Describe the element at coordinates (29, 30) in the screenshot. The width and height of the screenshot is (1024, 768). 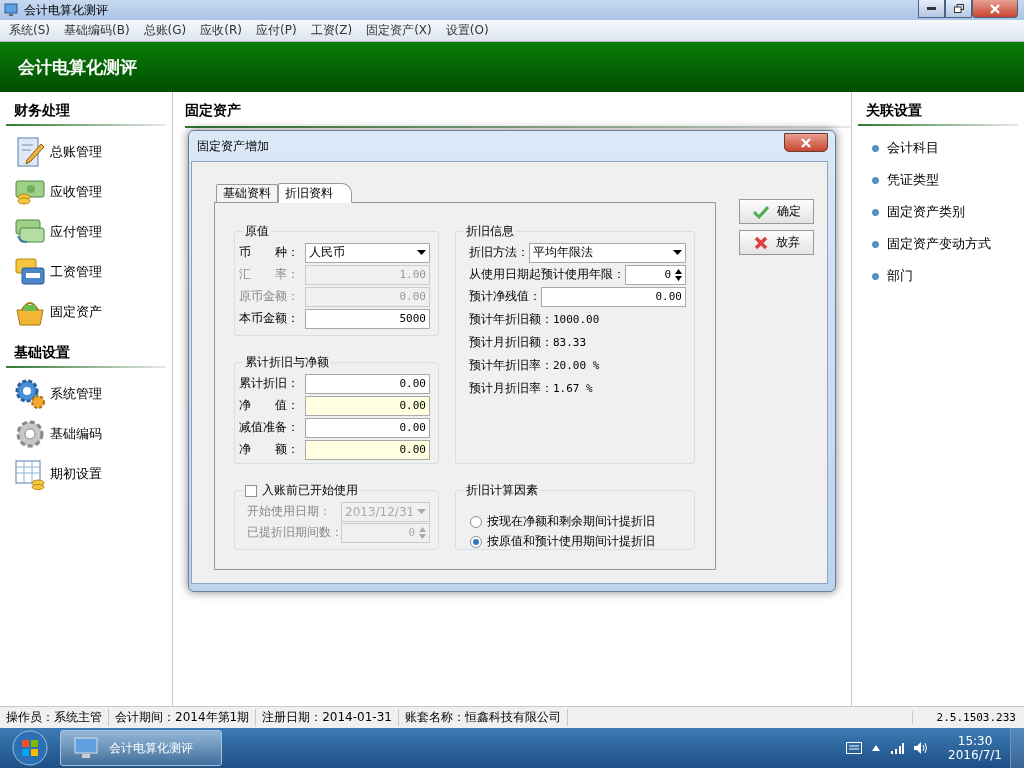
I see `menu-item: 系统(S)` at that location.